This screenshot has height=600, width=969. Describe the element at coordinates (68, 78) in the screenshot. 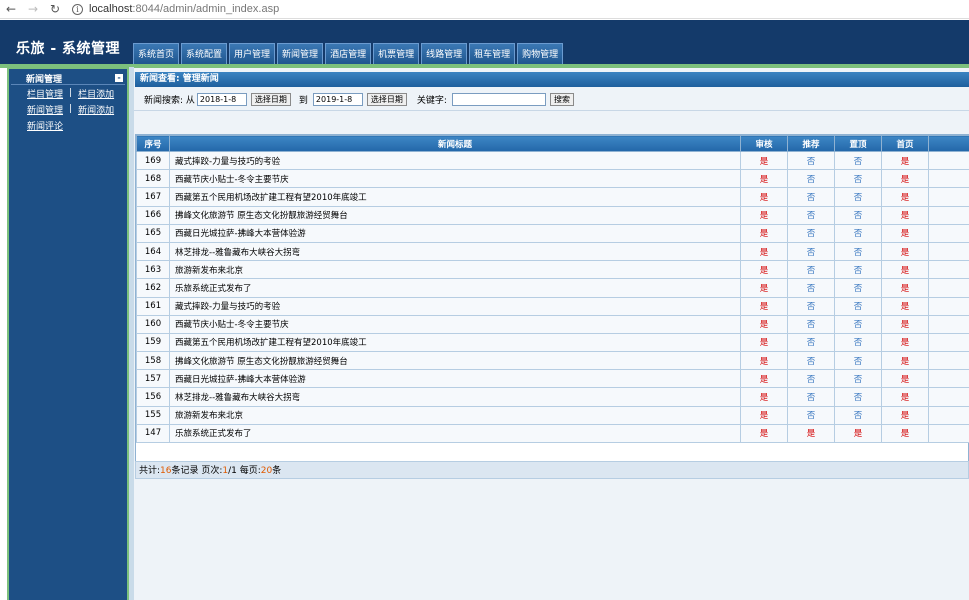

I see `sidebar-section-header: 新闻管理 -` at that location.